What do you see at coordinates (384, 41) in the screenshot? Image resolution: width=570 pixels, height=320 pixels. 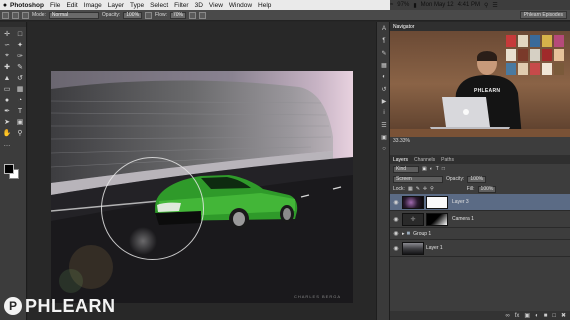 I see `paragraph-panel-icon: ¶` at bounding box center [384, 41].